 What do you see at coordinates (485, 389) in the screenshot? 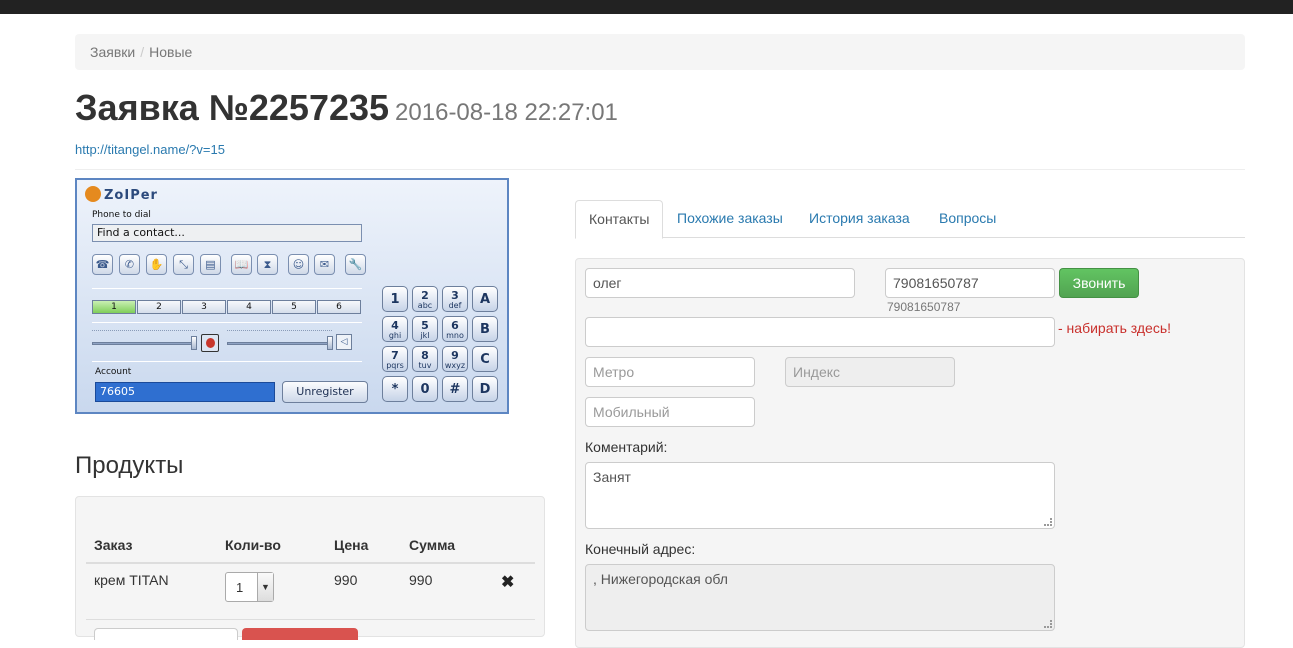
I see `key-d: D` at bounding box center [485, 389].